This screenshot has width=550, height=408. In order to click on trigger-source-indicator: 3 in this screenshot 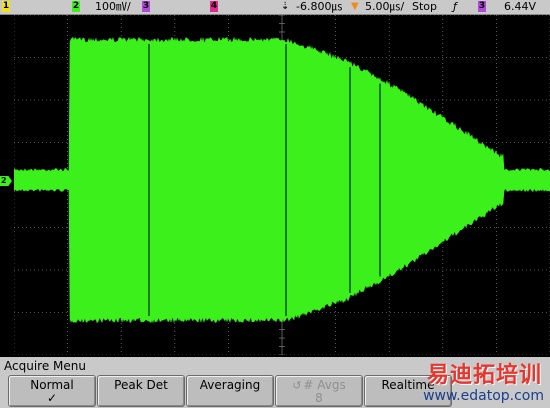, I will do `click(482, 6)`.